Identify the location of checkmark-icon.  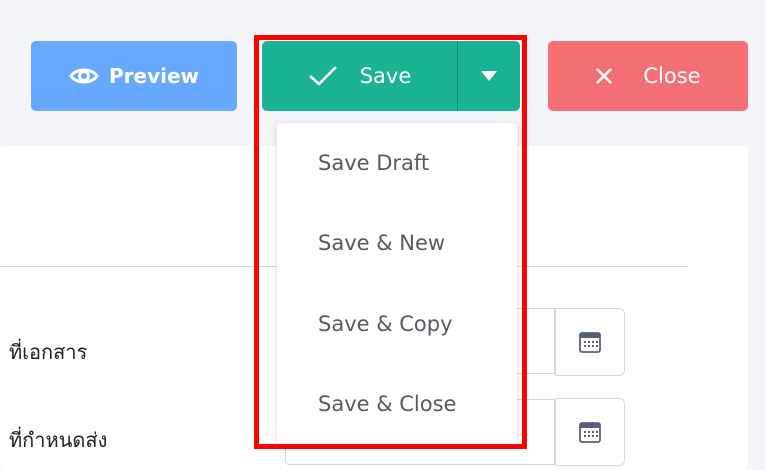
(323, 76).